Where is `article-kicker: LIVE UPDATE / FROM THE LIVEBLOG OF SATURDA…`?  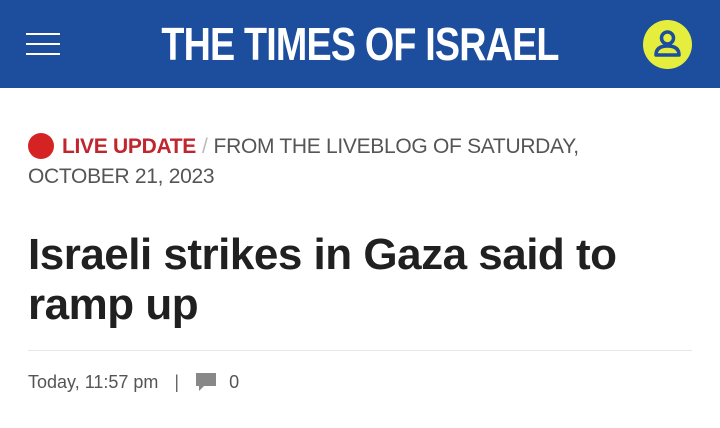
article-kicker: LIVE UPDATE / FROM THE LIVEBLOG OF SATURDA… is located at coordinates (353, 162).